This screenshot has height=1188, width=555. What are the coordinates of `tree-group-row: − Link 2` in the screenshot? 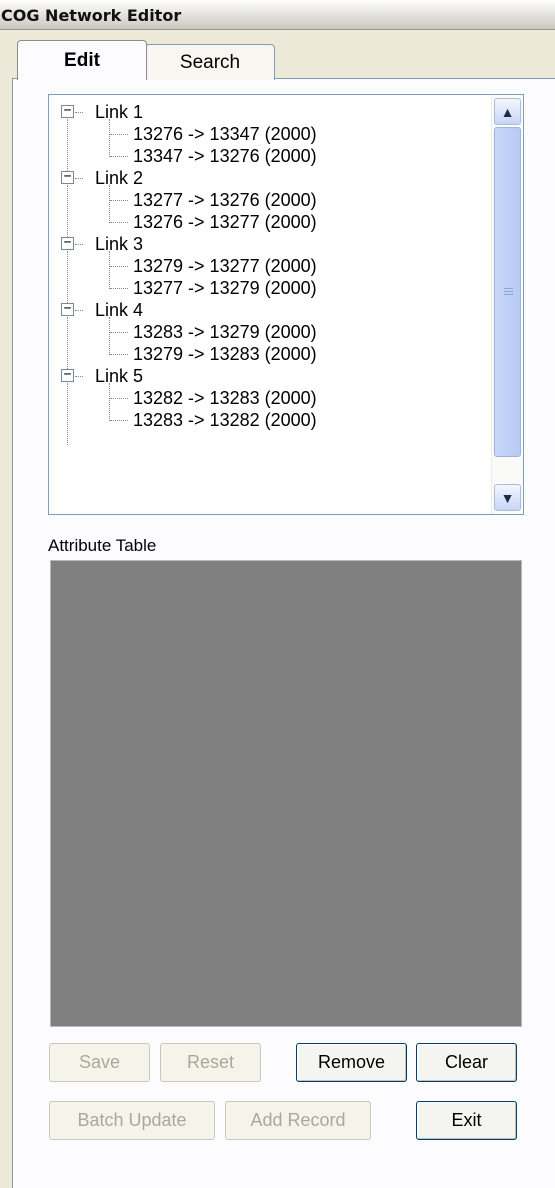 It's located at (270, 178).